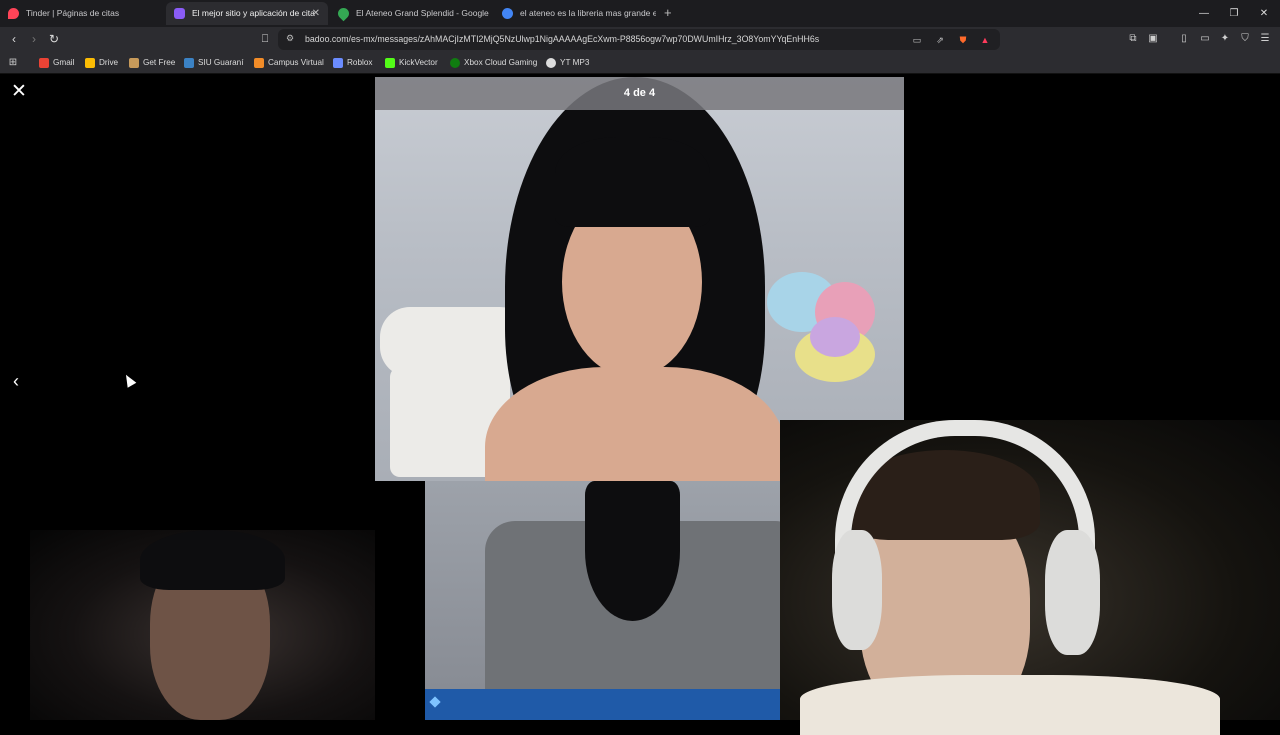 The height and width of the screenshot is (735, 1280). I want to click on bookmark-label: Xbox Cloud Gaming, so click(501, 62).